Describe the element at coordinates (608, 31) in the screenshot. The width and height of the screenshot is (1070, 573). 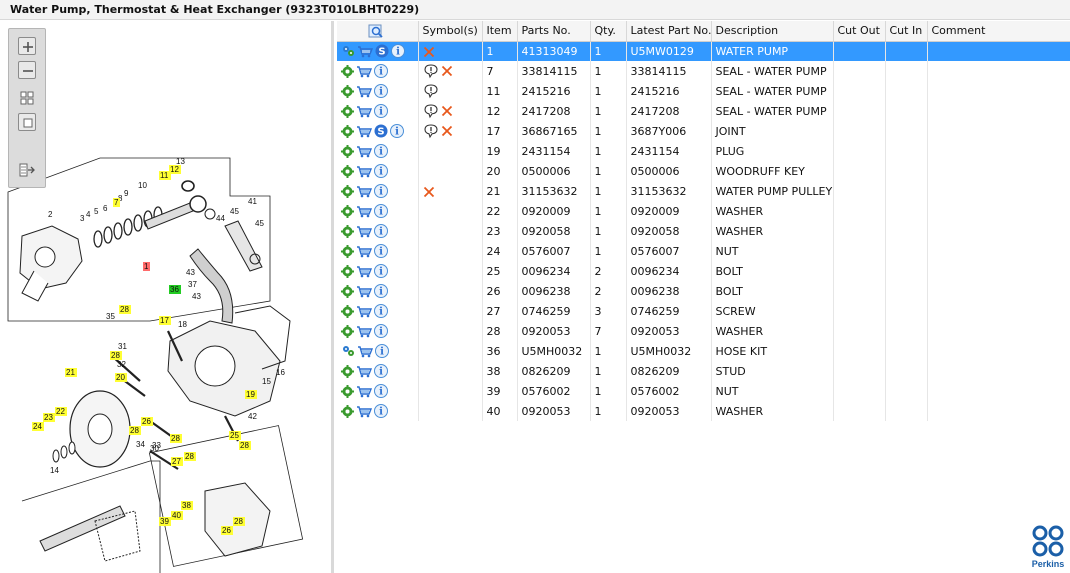
I see `column-header-qty: Qty.` at that location.